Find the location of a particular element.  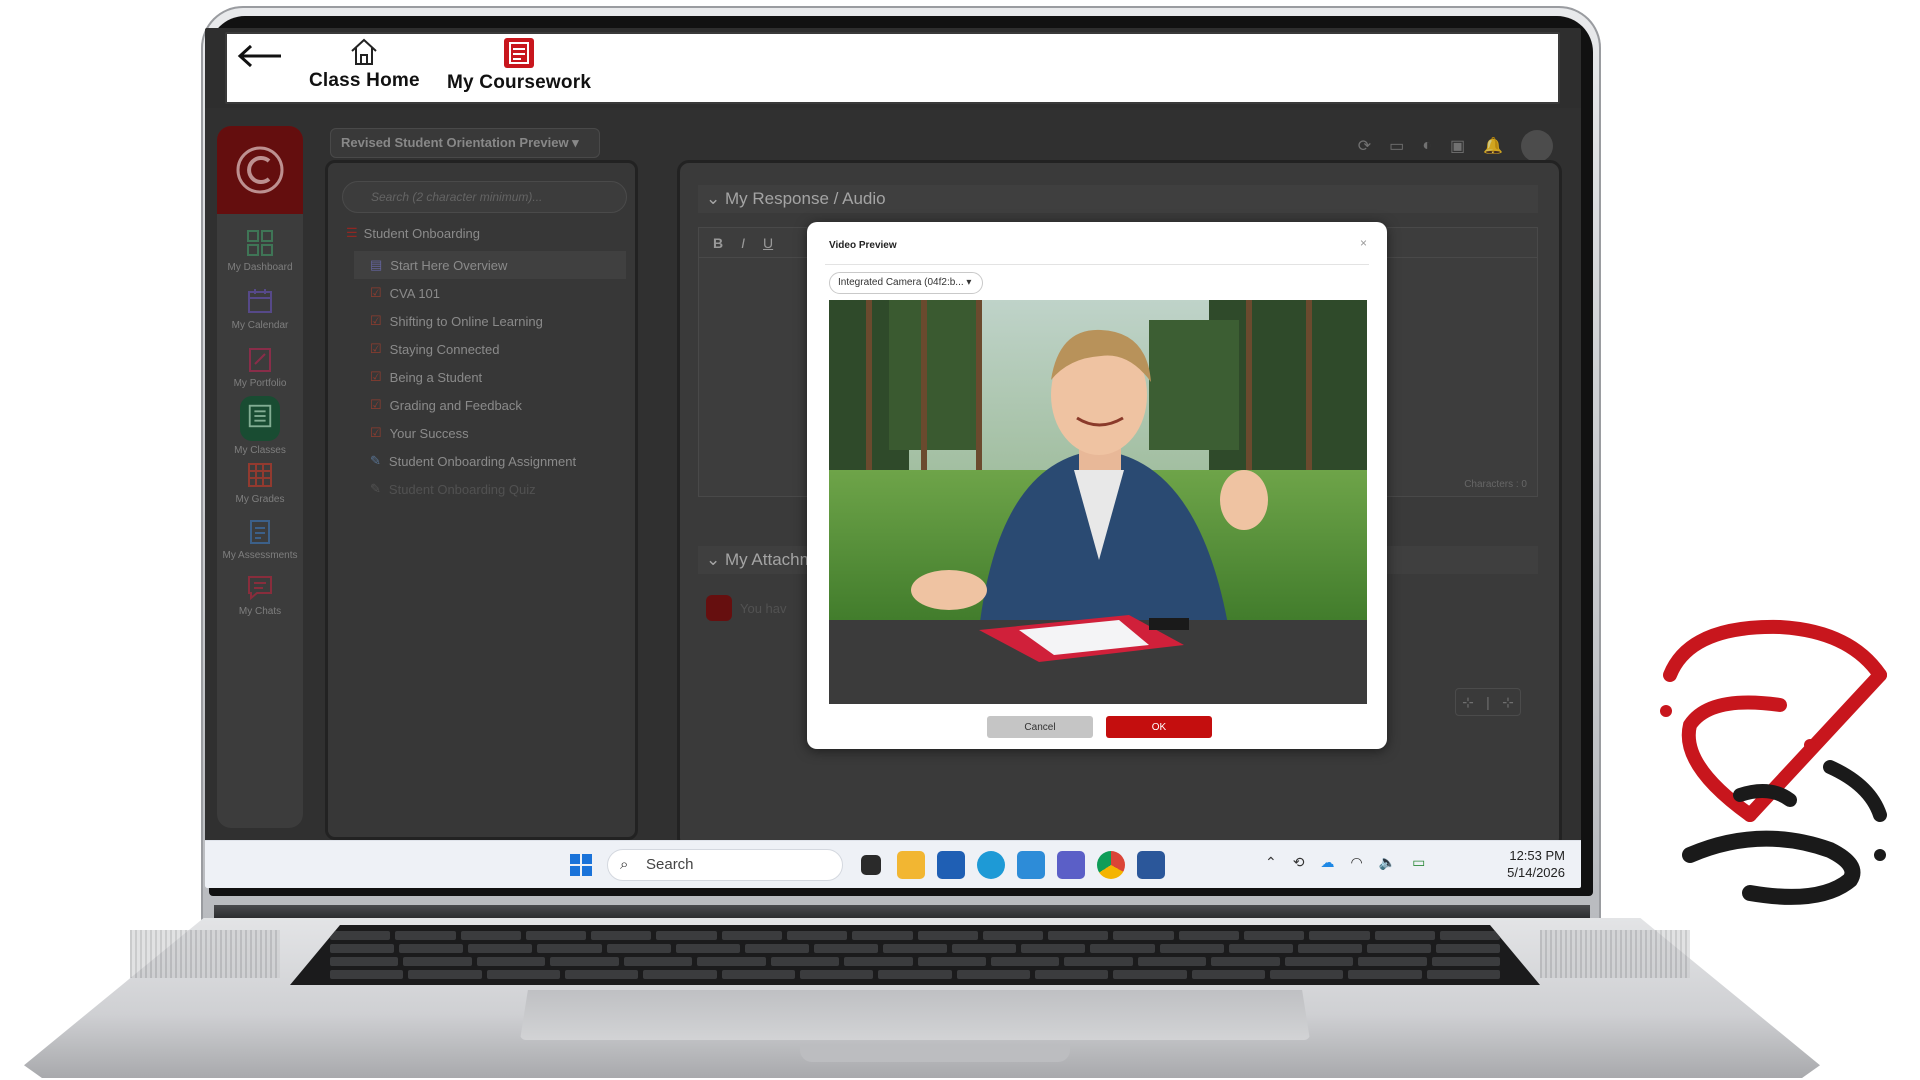

coursework-icon is located at coordinates (519, 53).